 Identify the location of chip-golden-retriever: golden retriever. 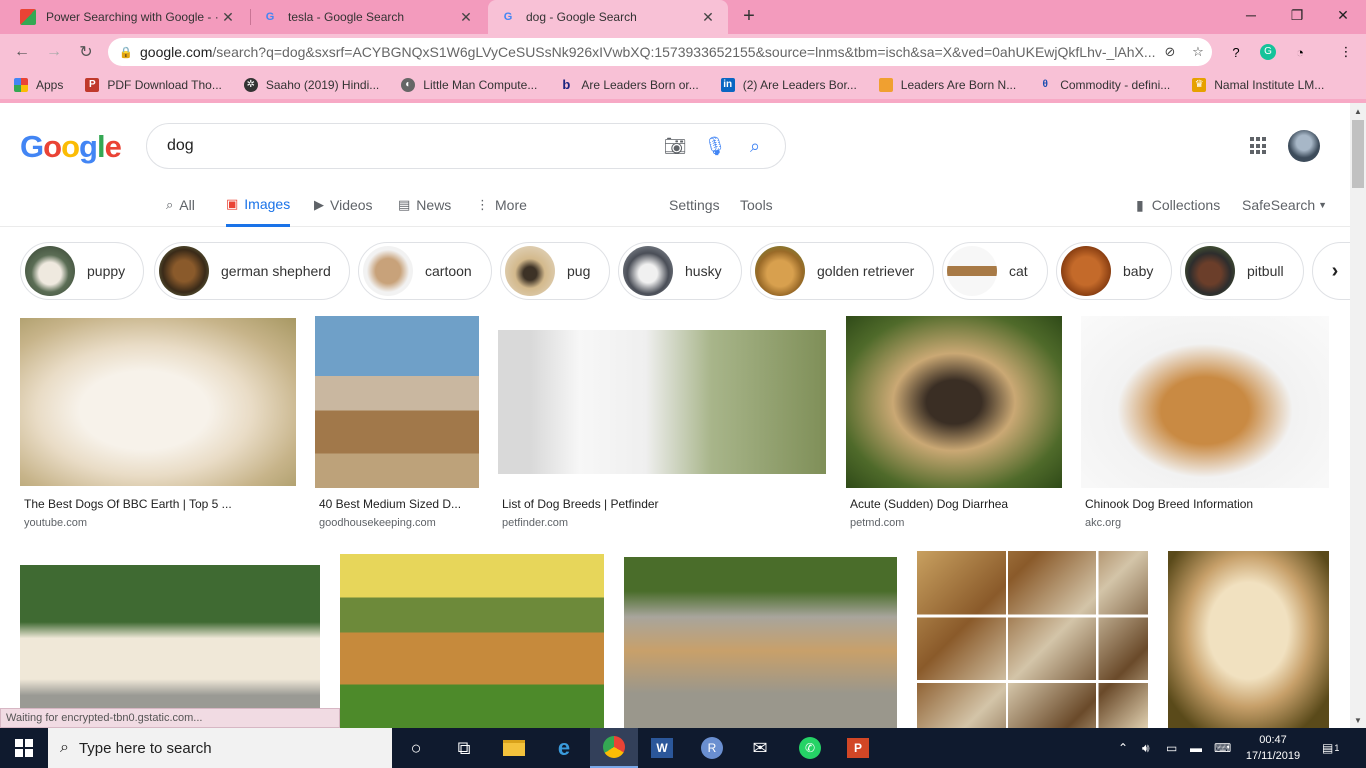
(842, 271).